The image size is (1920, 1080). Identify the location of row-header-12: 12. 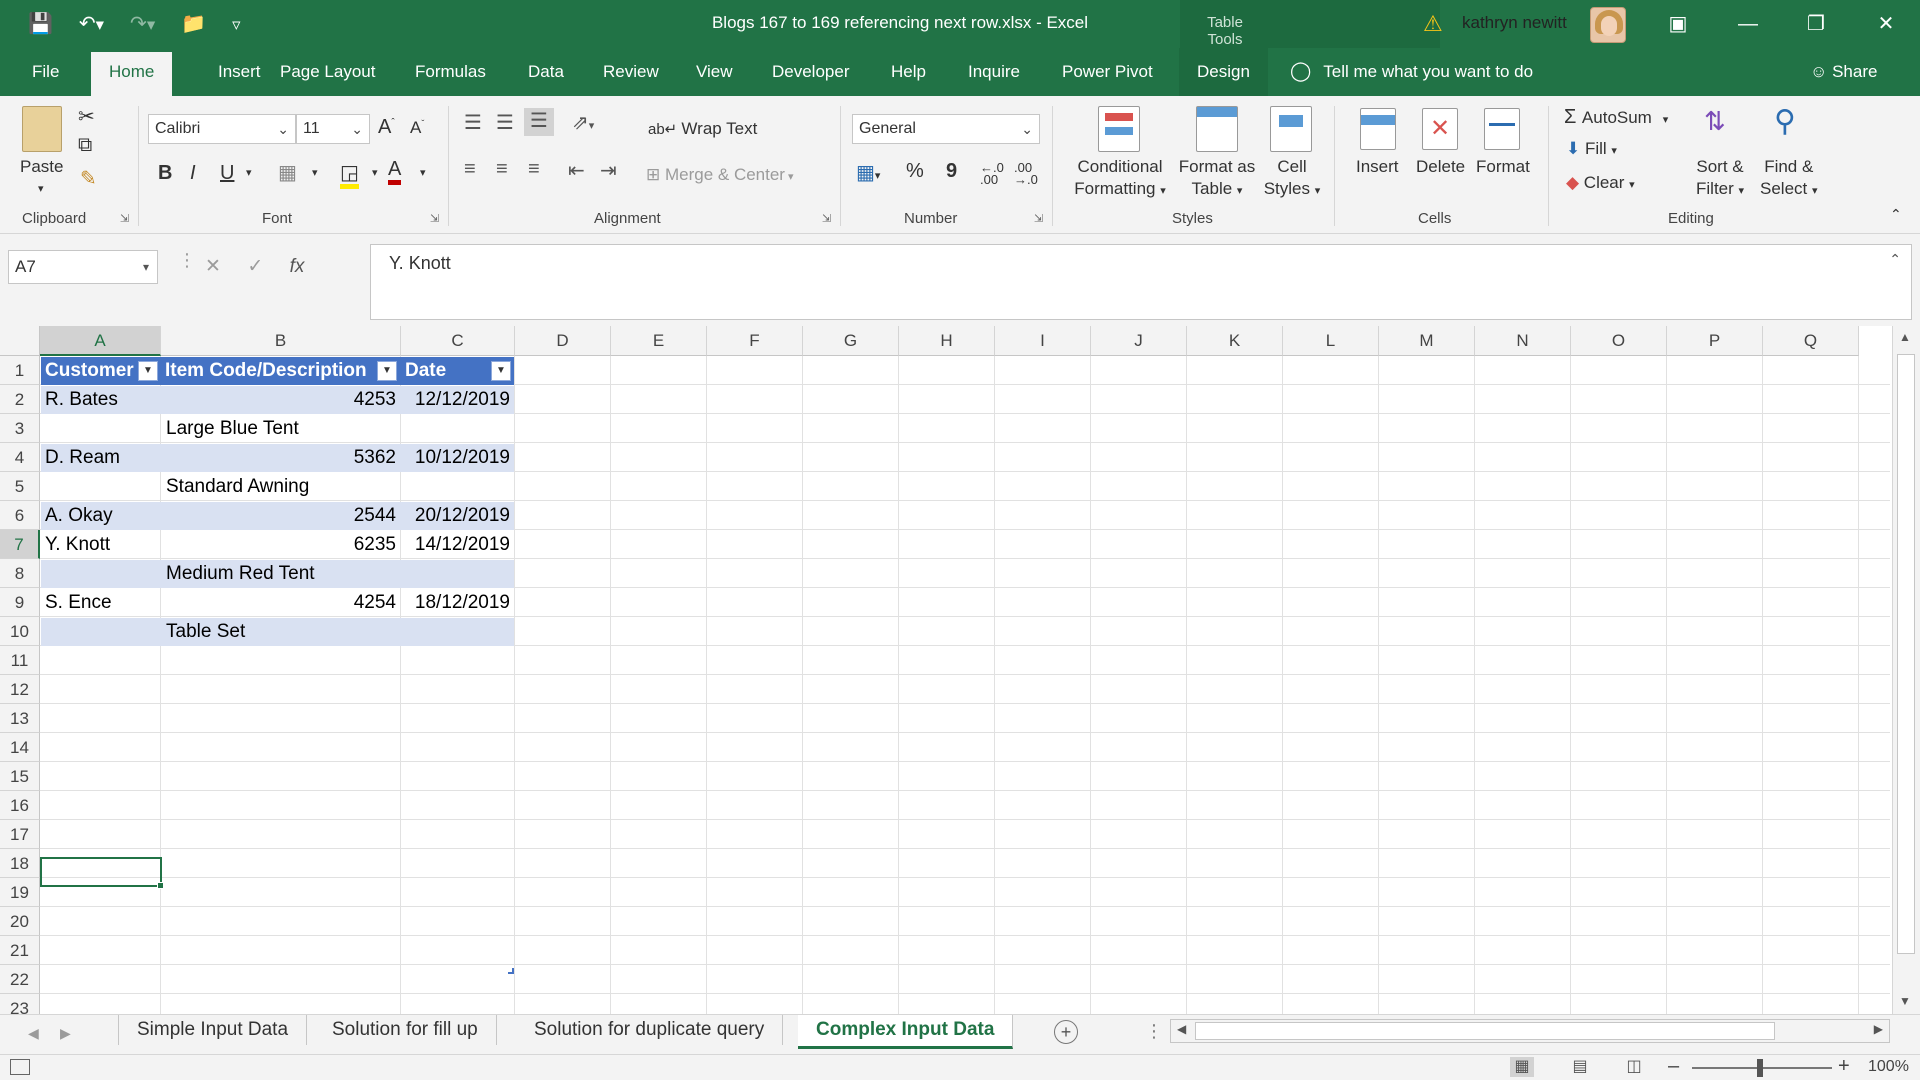
(20, 689).